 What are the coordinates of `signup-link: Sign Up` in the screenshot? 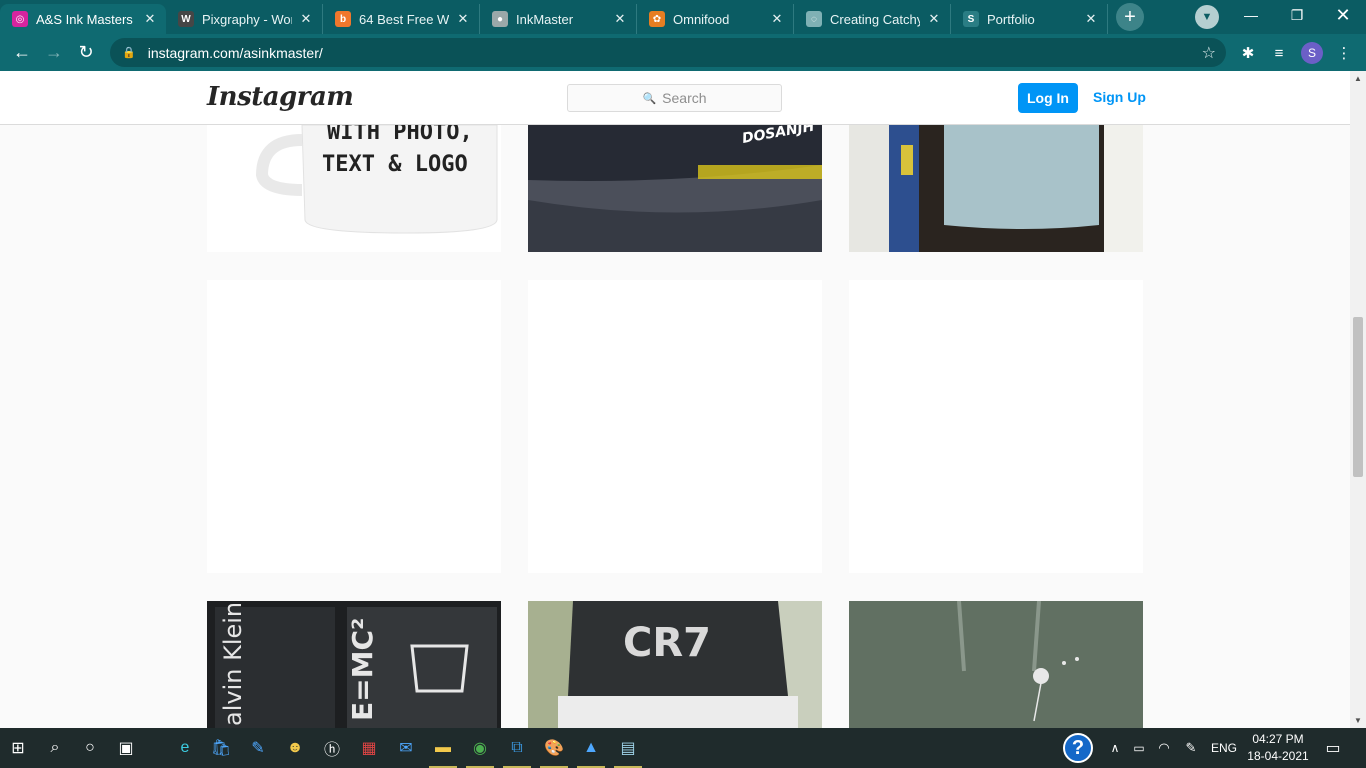 It's located at (1119, 97).